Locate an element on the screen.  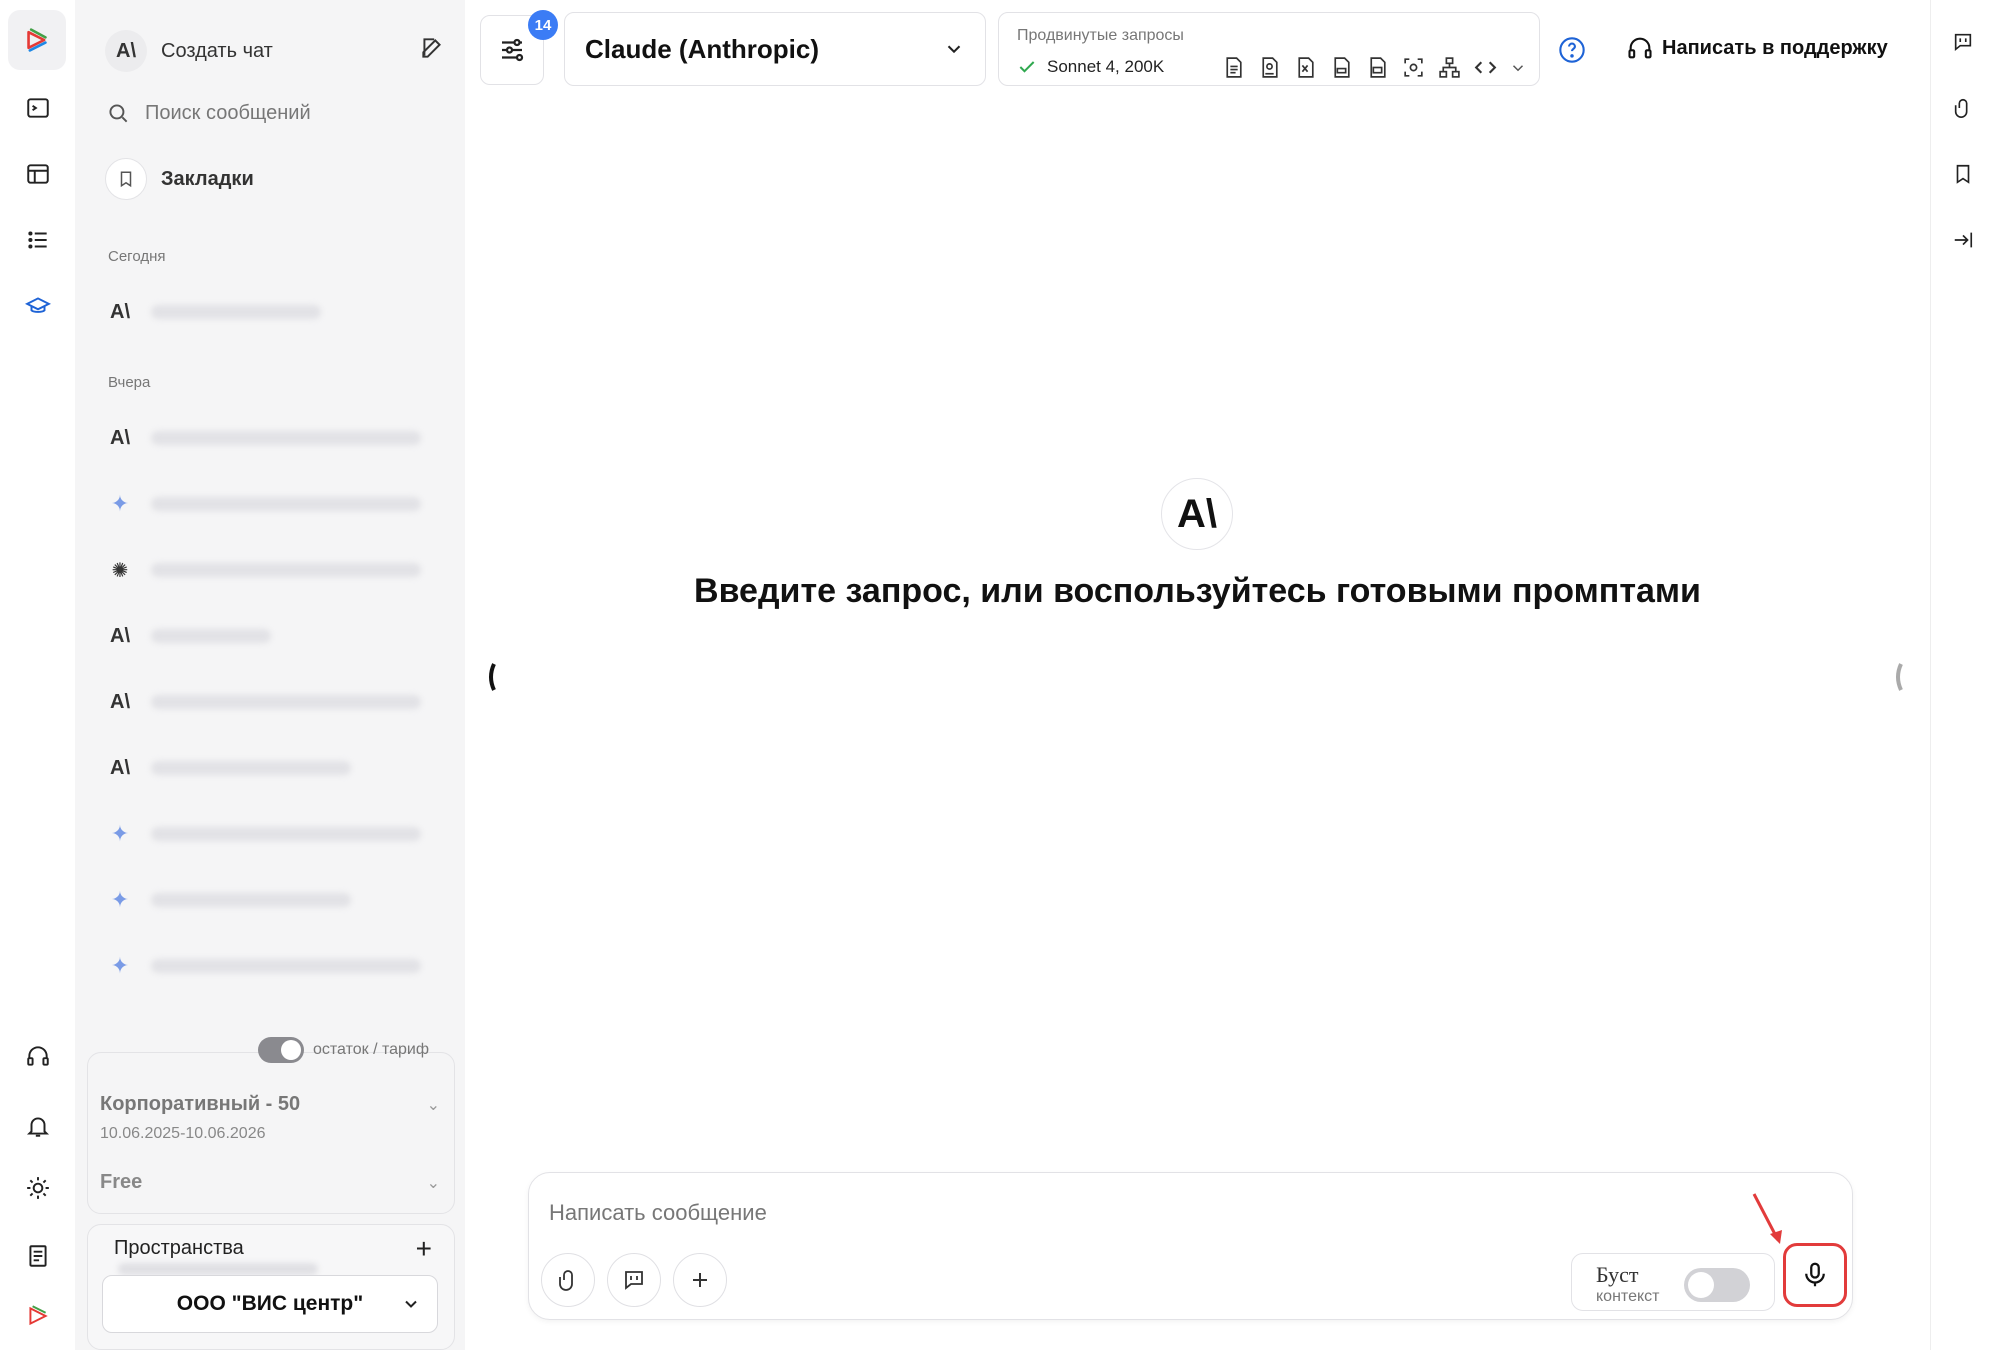
bell-icon is located at coordinates (38, 1126).